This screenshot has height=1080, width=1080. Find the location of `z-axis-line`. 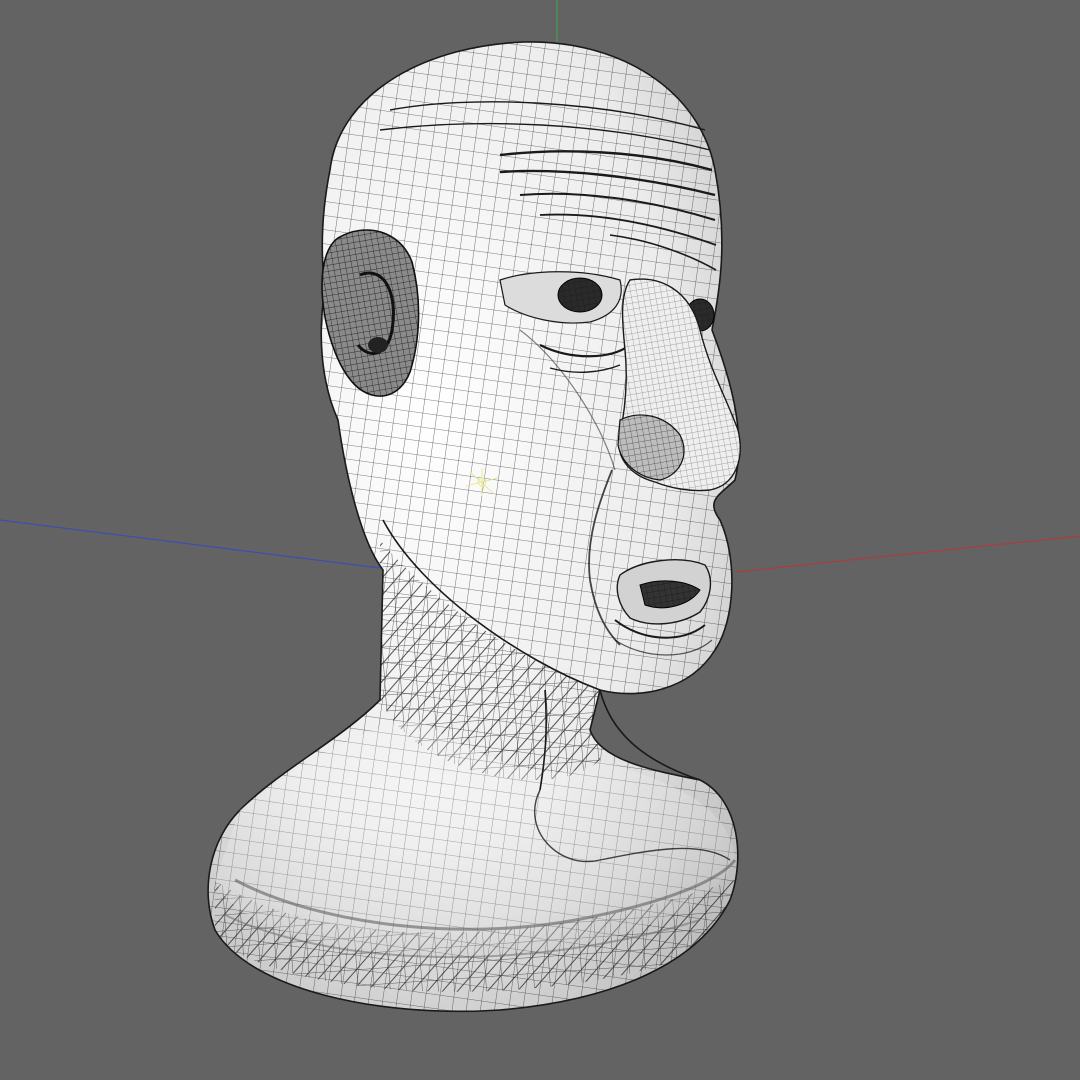

z-axis-line is located at coordinates (190, 544).